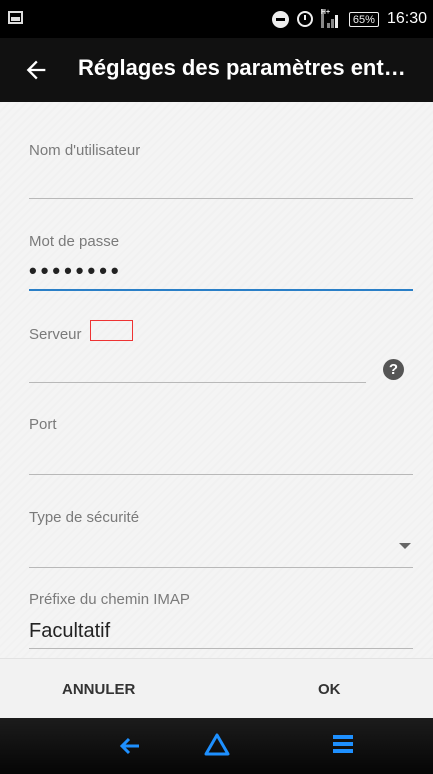 The image size is (433, 774). I want to click on status-icons: H+ 65% 16:30, so click(349, 19).